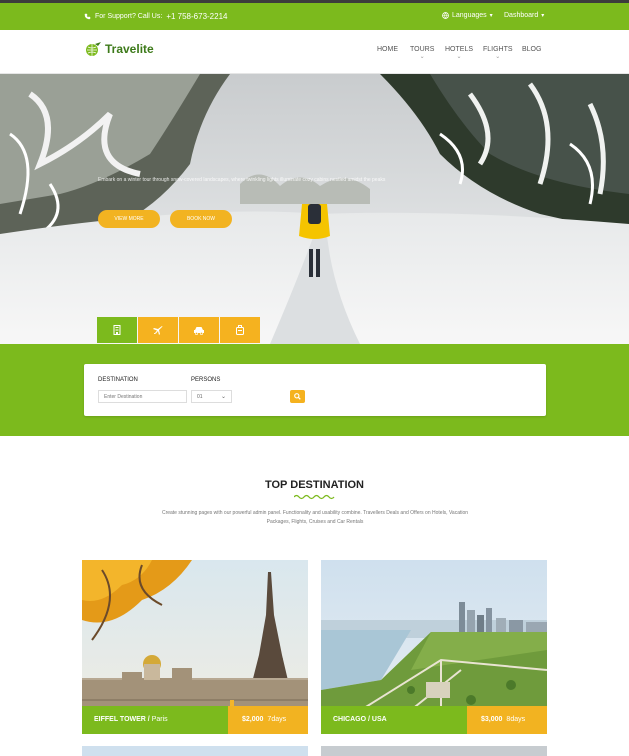 The height and width of the screenshot is (756, 629). Describe the element at coordinates (118, 380) in the screenshot. I see `destination-label: DESTINATION` at that location.